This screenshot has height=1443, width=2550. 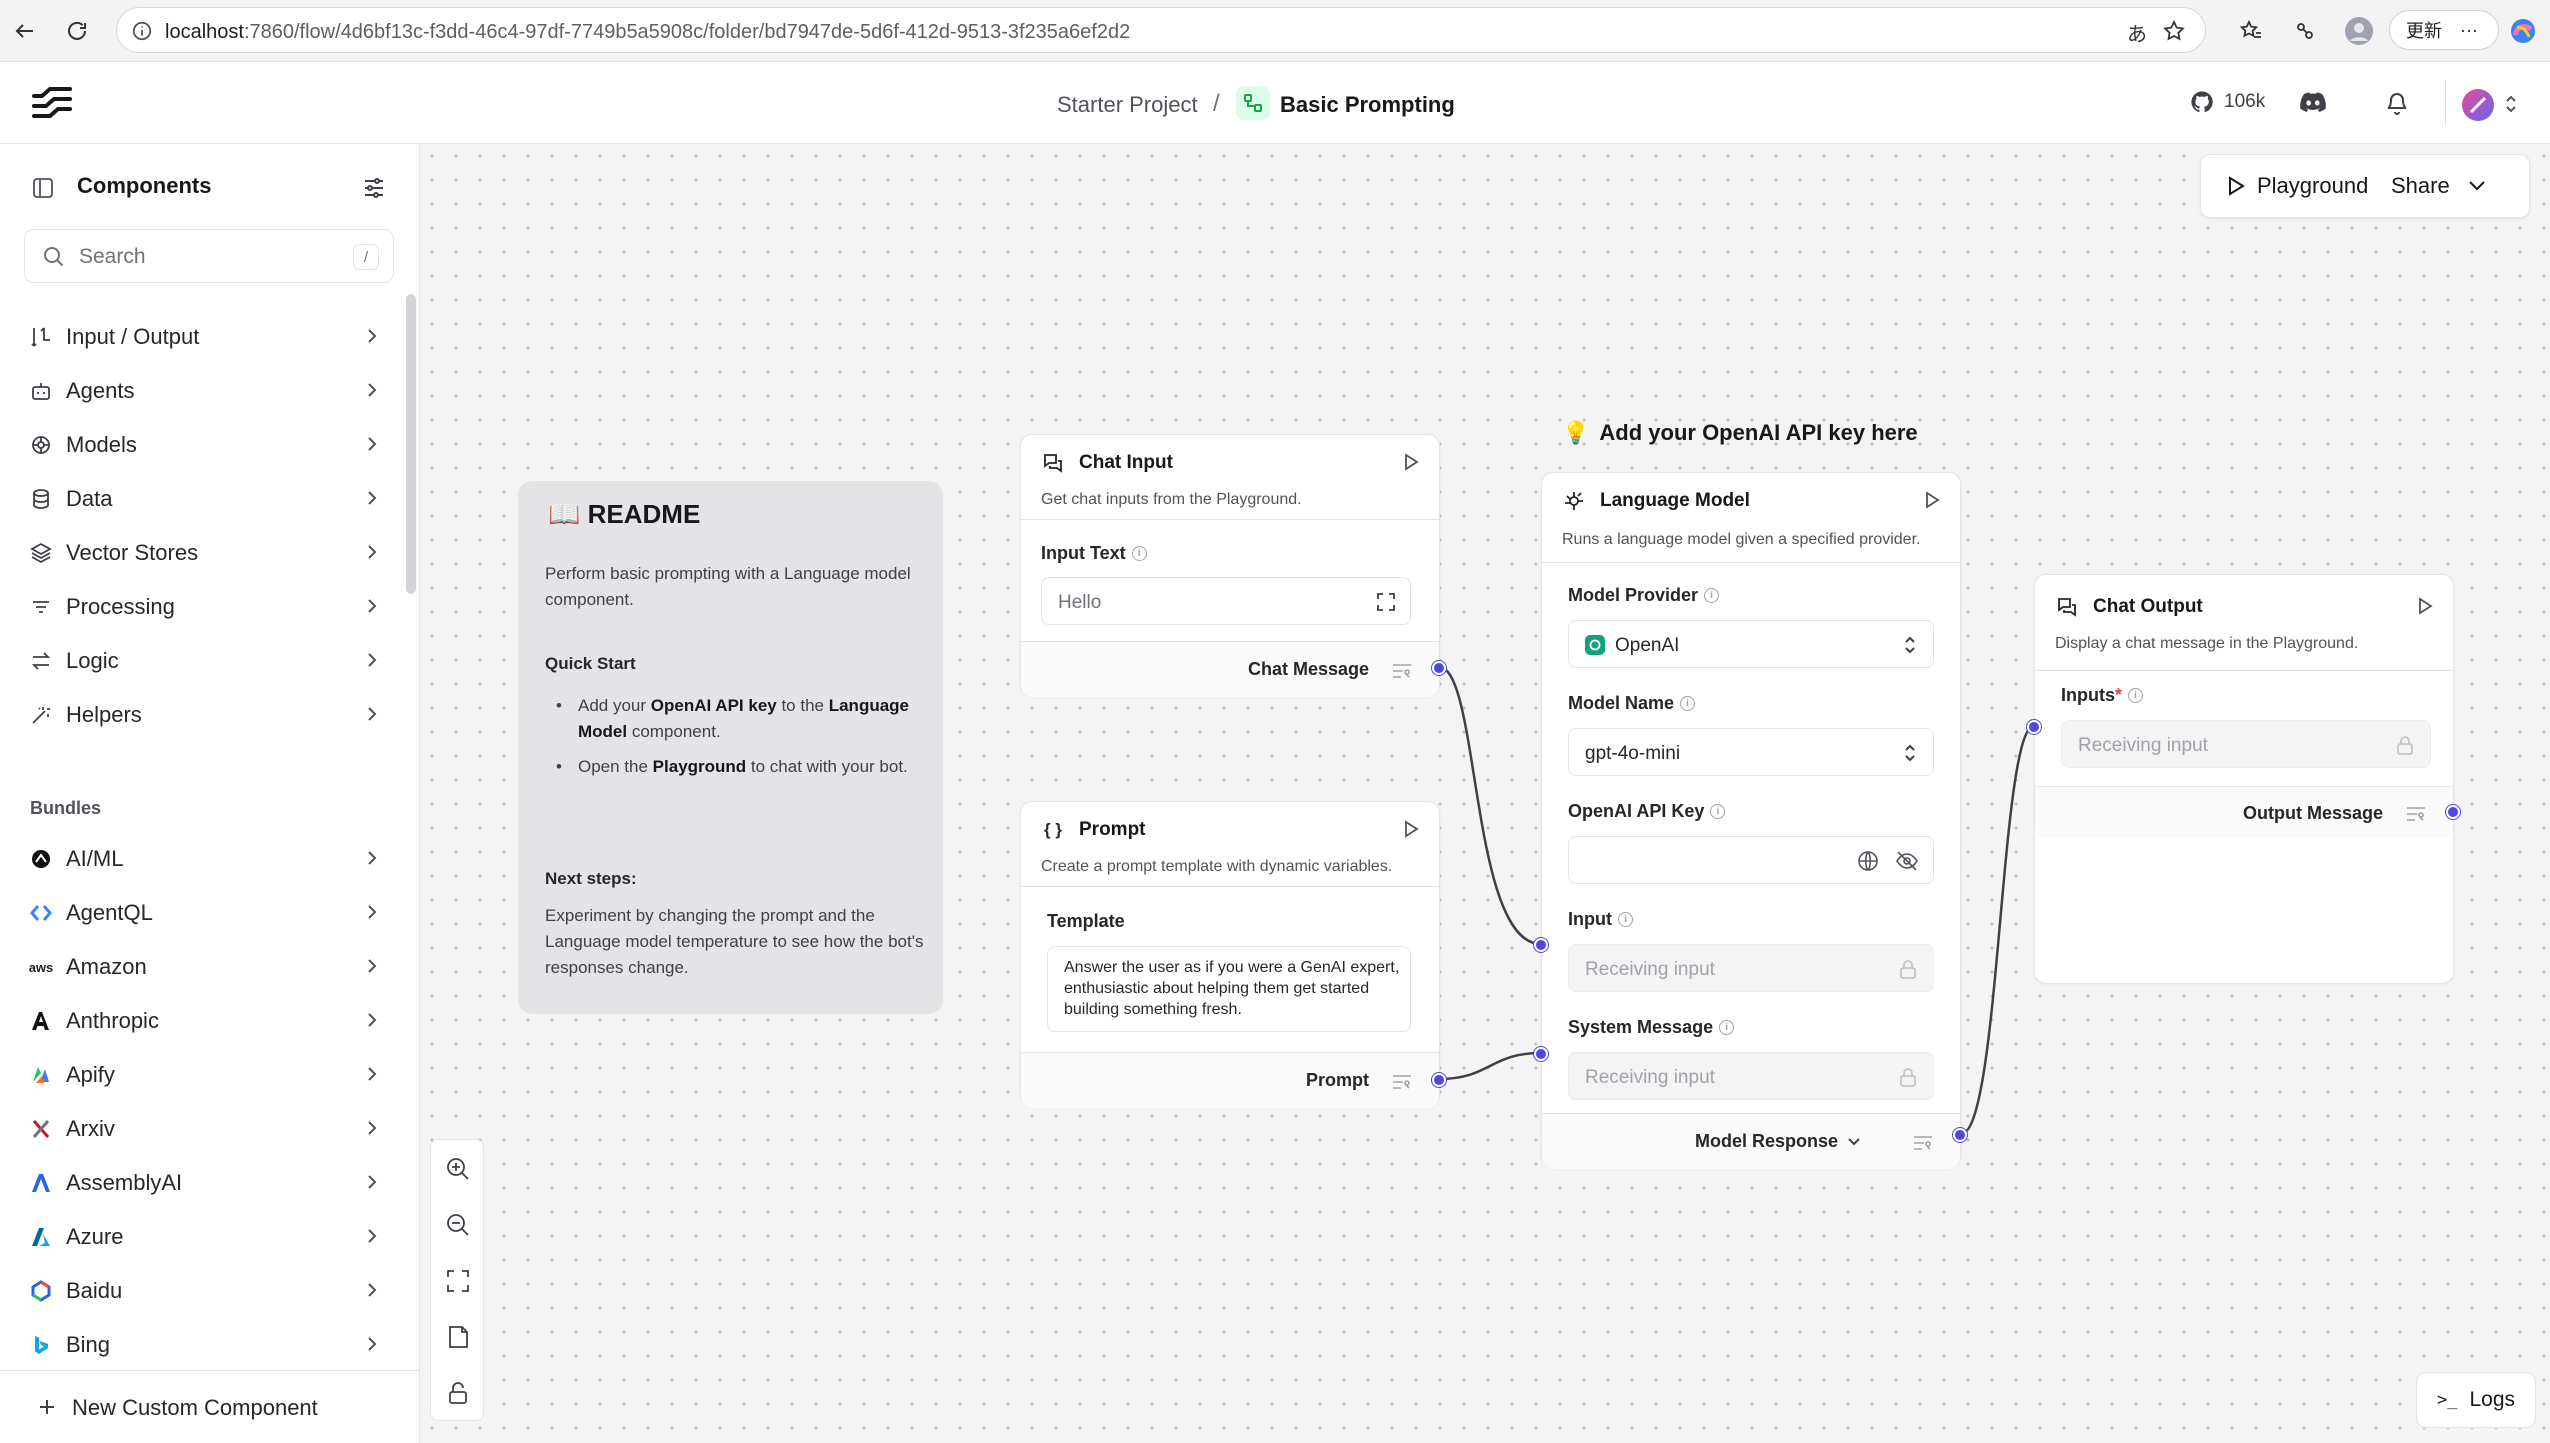 What do you see at coordinates (1854, 1141) in the screenshot?
I see `chevron-down-icon` at bounding box center [1854, 1141].